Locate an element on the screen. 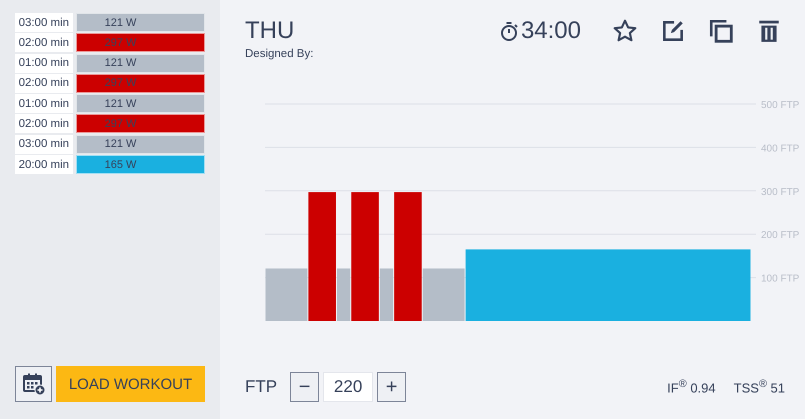  calendar-add-button is located at coordinates (33, 384).